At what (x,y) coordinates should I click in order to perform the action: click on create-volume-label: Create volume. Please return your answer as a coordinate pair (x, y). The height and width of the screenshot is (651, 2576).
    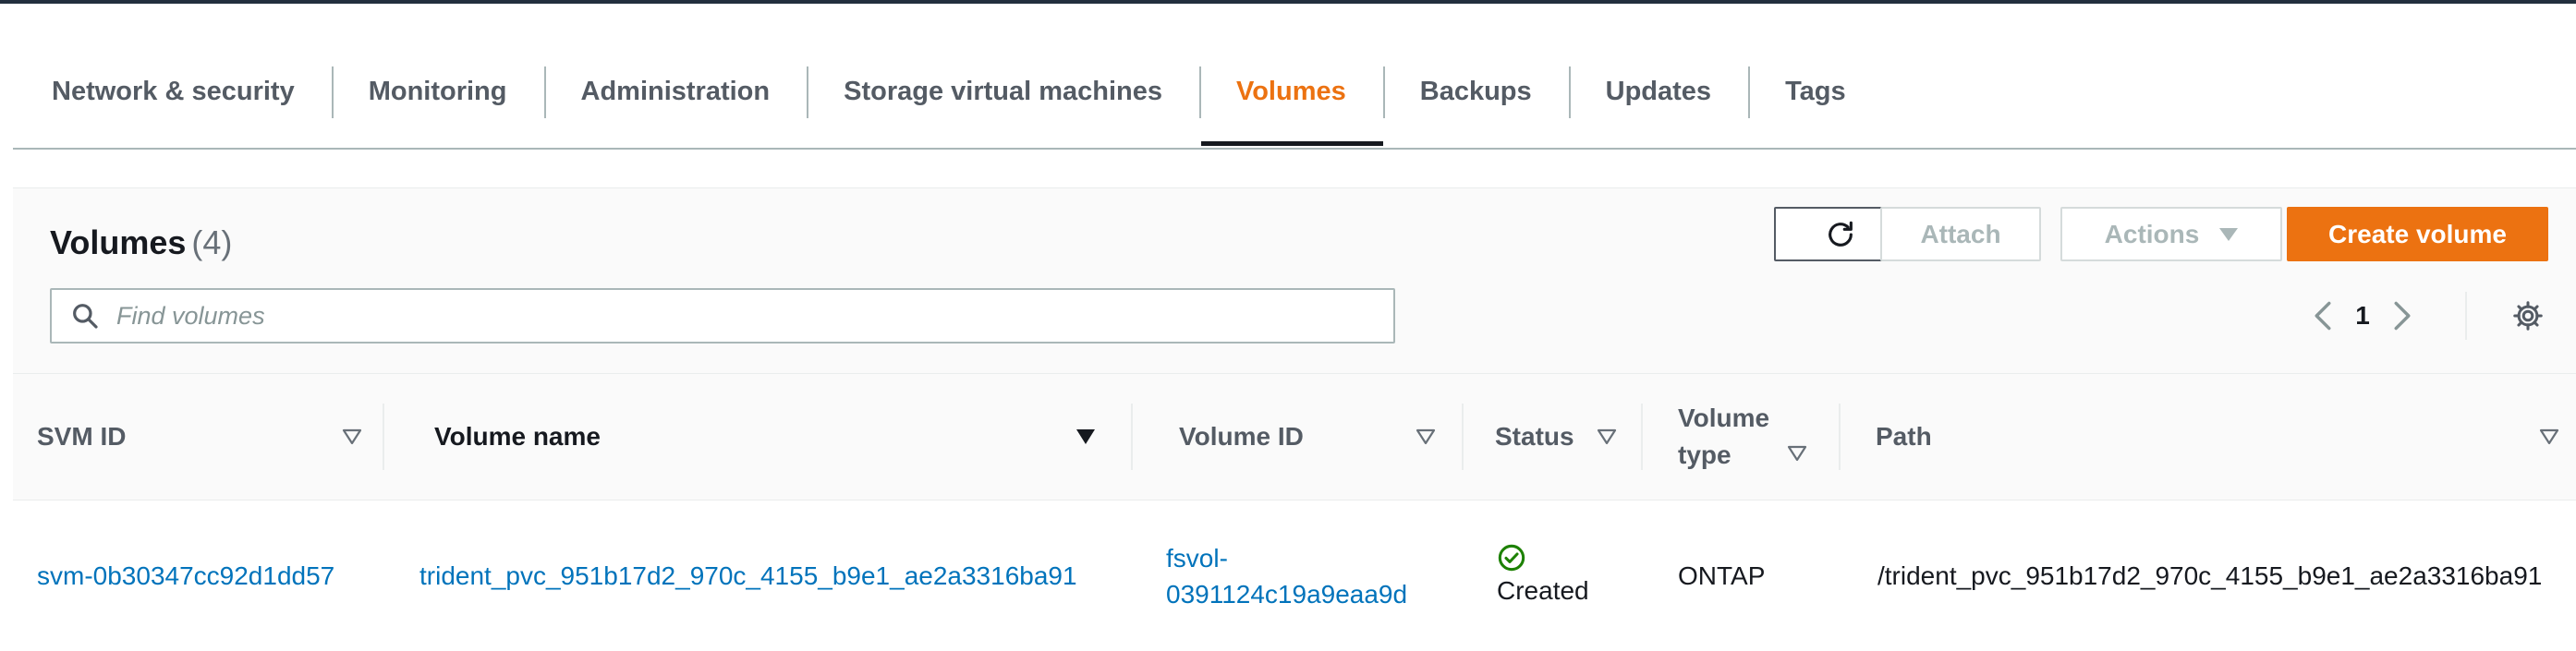
    Looking at the image, I should click on (2417, 234).